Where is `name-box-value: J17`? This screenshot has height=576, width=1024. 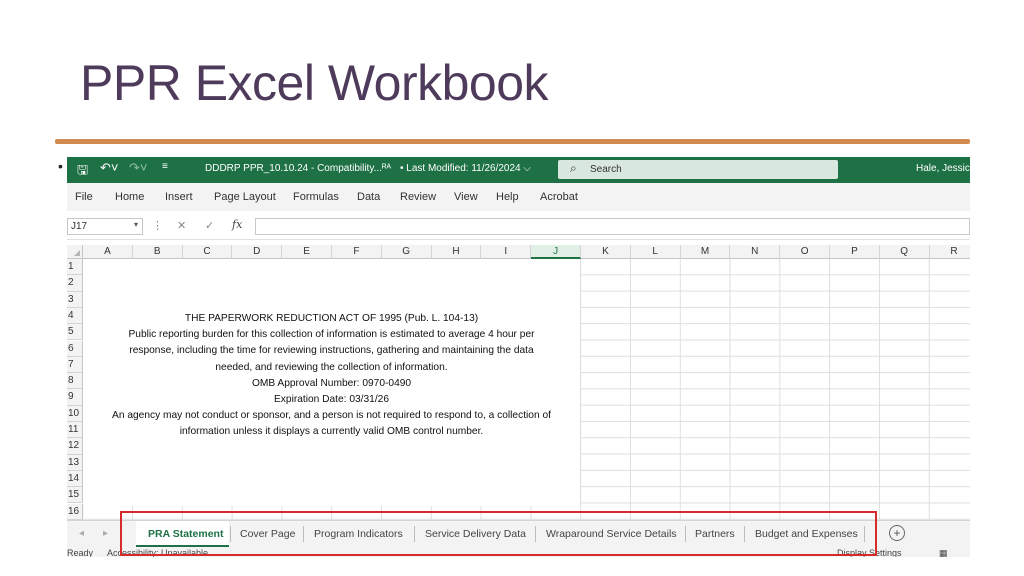
name-box-value: J17 is located at coordinates (79, 226).